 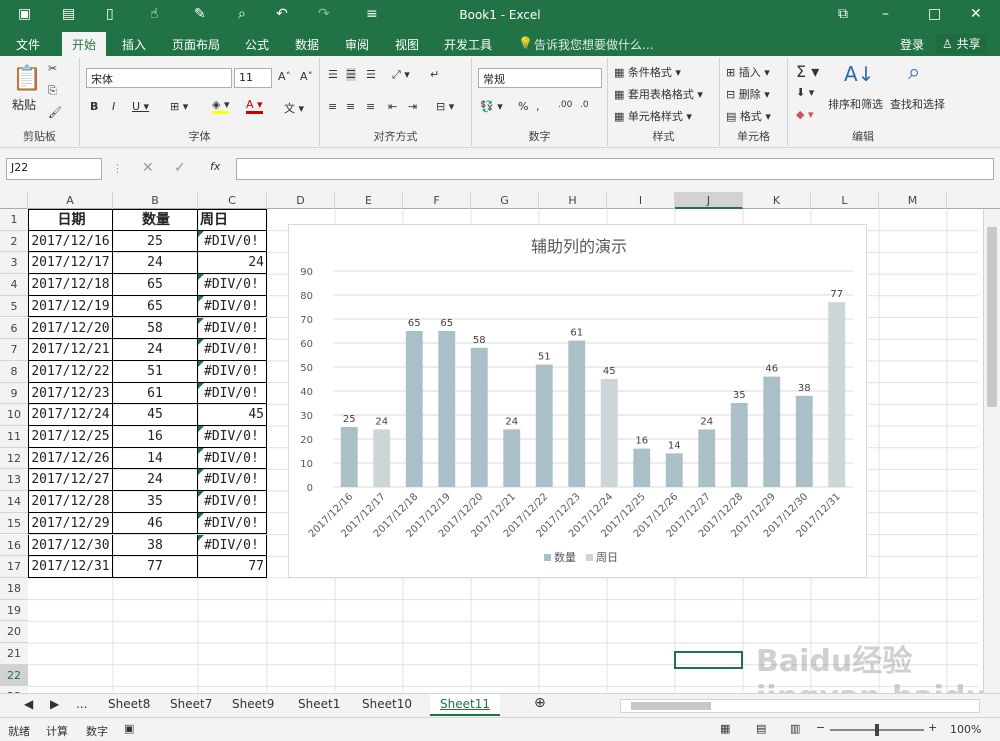 I want to click on prev-sheet-icon: ◀, so click(x=28, y=704).